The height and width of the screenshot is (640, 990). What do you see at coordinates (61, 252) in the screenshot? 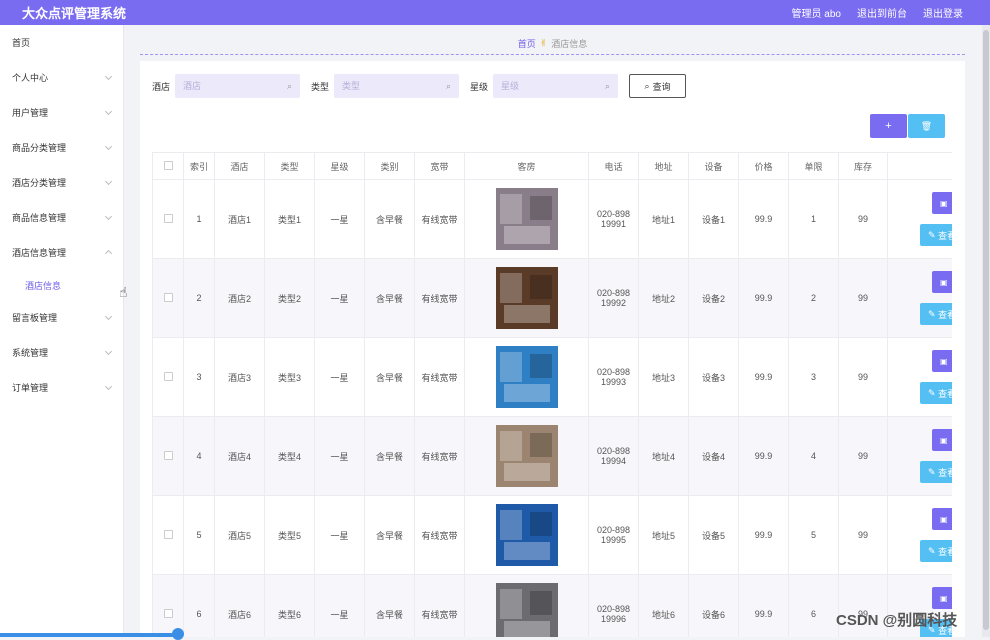
I see `sidebar-item-hotel-info: 酒店信息管理` at bounding box center [61, 252].